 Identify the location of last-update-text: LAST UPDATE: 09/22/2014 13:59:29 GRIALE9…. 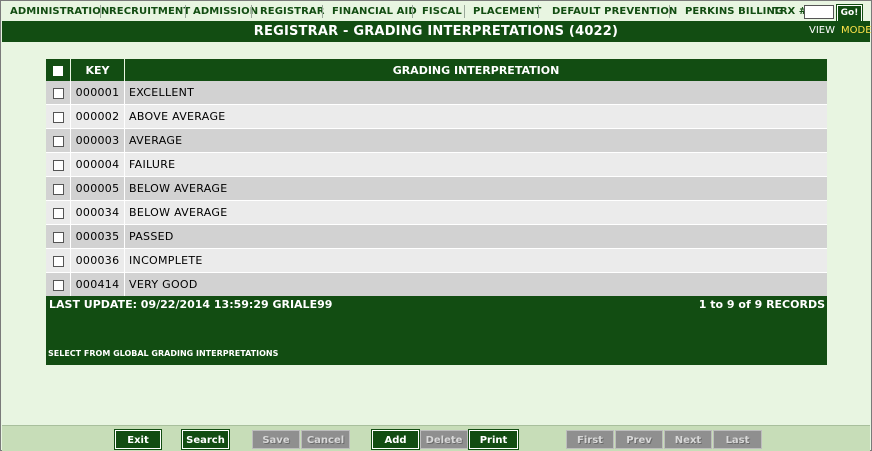
(191, 304).